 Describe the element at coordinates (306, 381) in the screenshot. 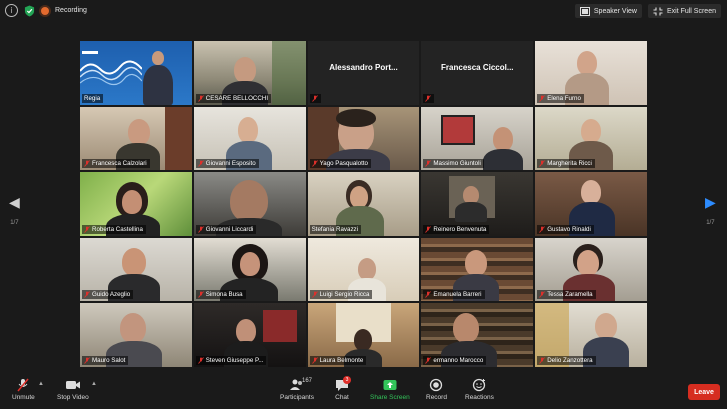

I see `participants-count: 167` at that location.